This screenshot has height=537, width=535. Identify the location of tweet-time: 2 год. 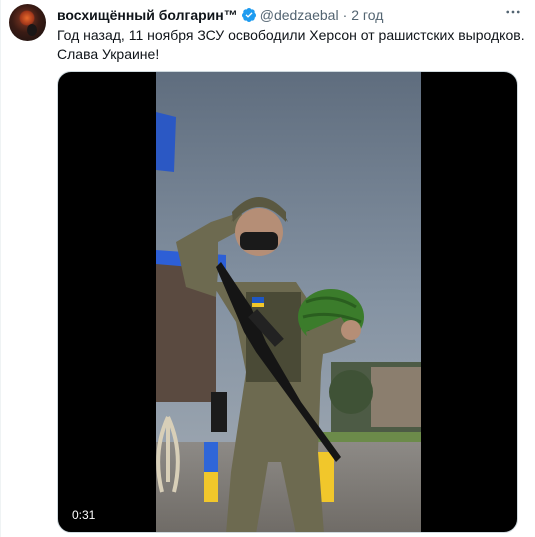
(367, 15).